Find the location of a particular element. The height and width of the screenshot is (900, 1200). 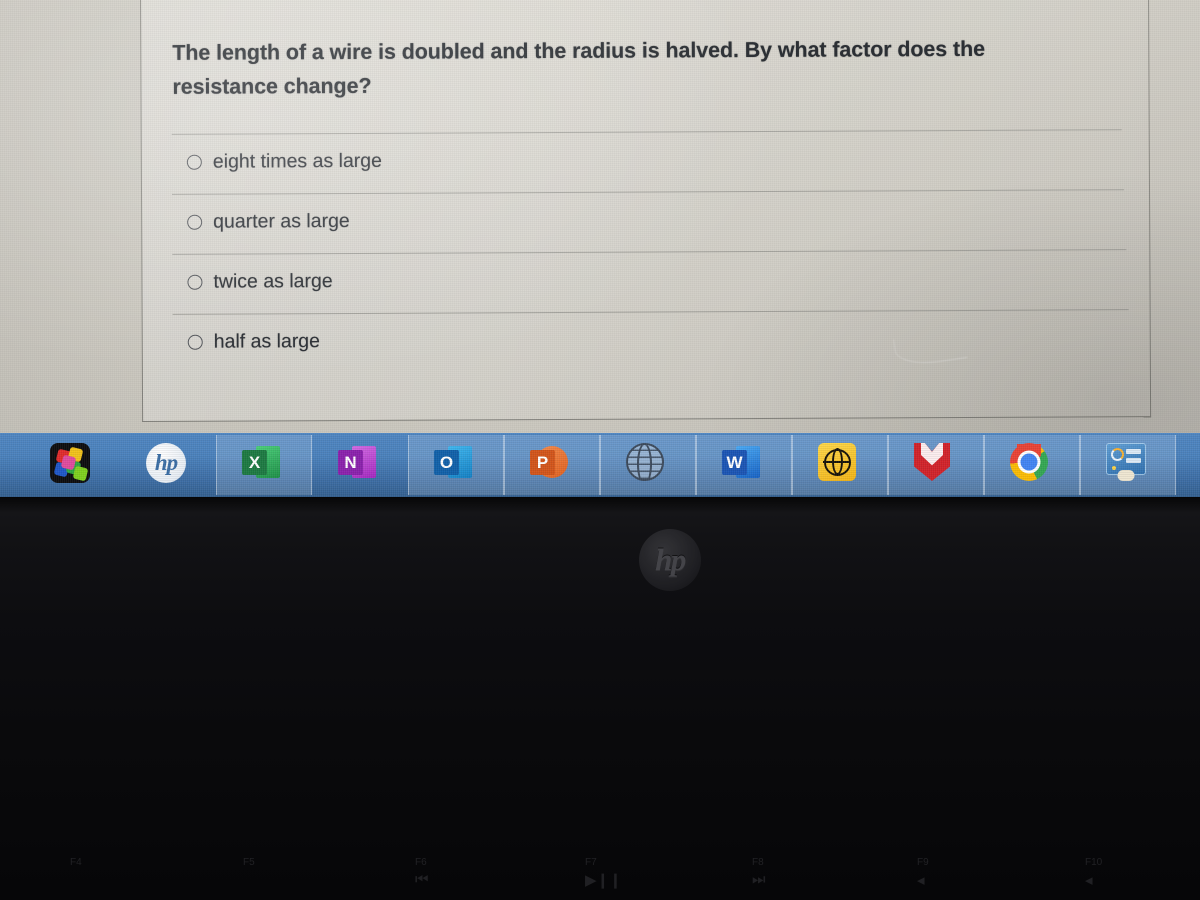

taskbar-item-chrome is located at coordinates (1032, 465).